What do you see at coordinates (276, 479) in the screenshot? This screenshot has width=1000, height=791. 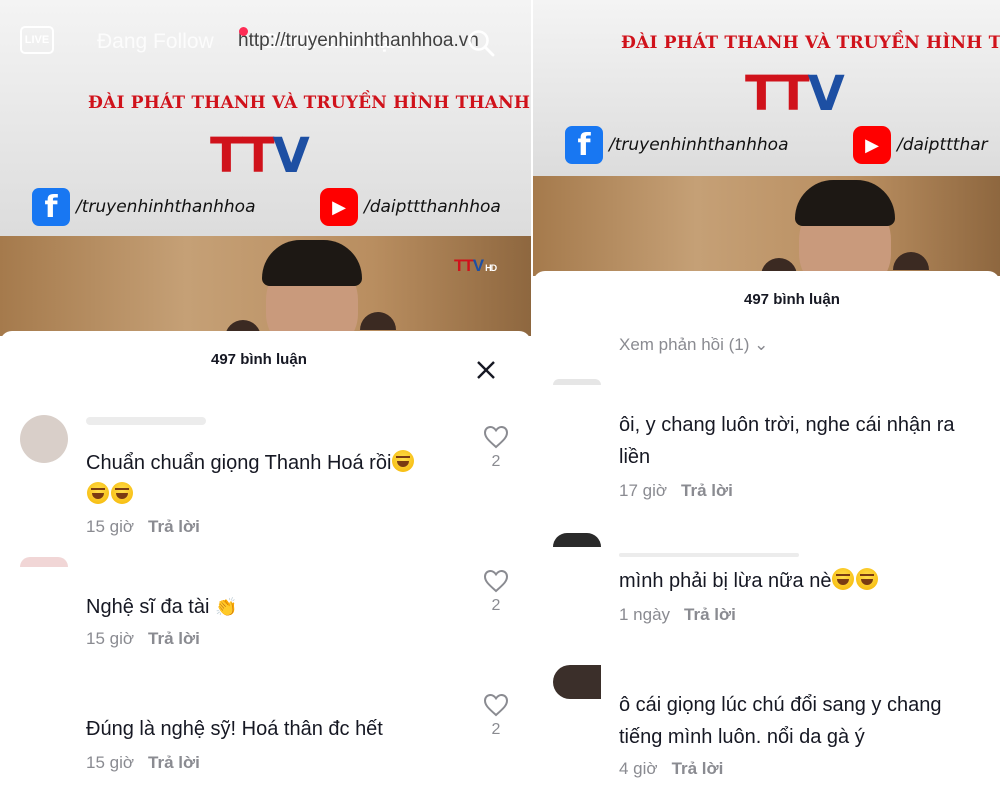 I see `comment-text: Chuẩn chuẩn giọng Thanh Hoá rồi` at bounding box center [276, 479].